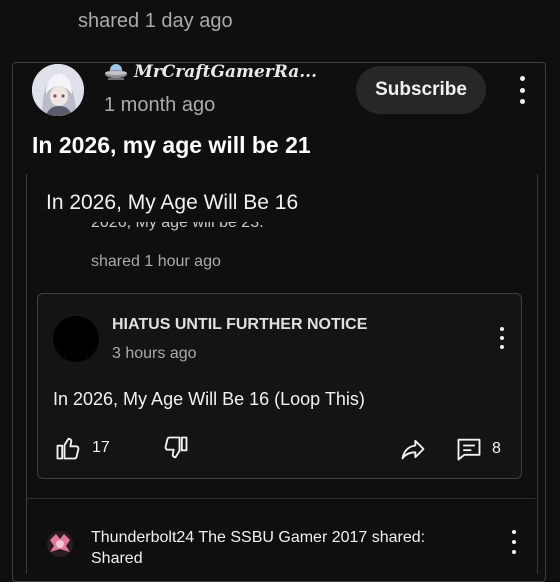 The height and width of the screenshot is (582, 560). What do you see at coordinates (177, 233) in the screenshot?
I see `embedded-clipped-text-container: 2026, My age will be 23.` at bounding box center [177, 233].